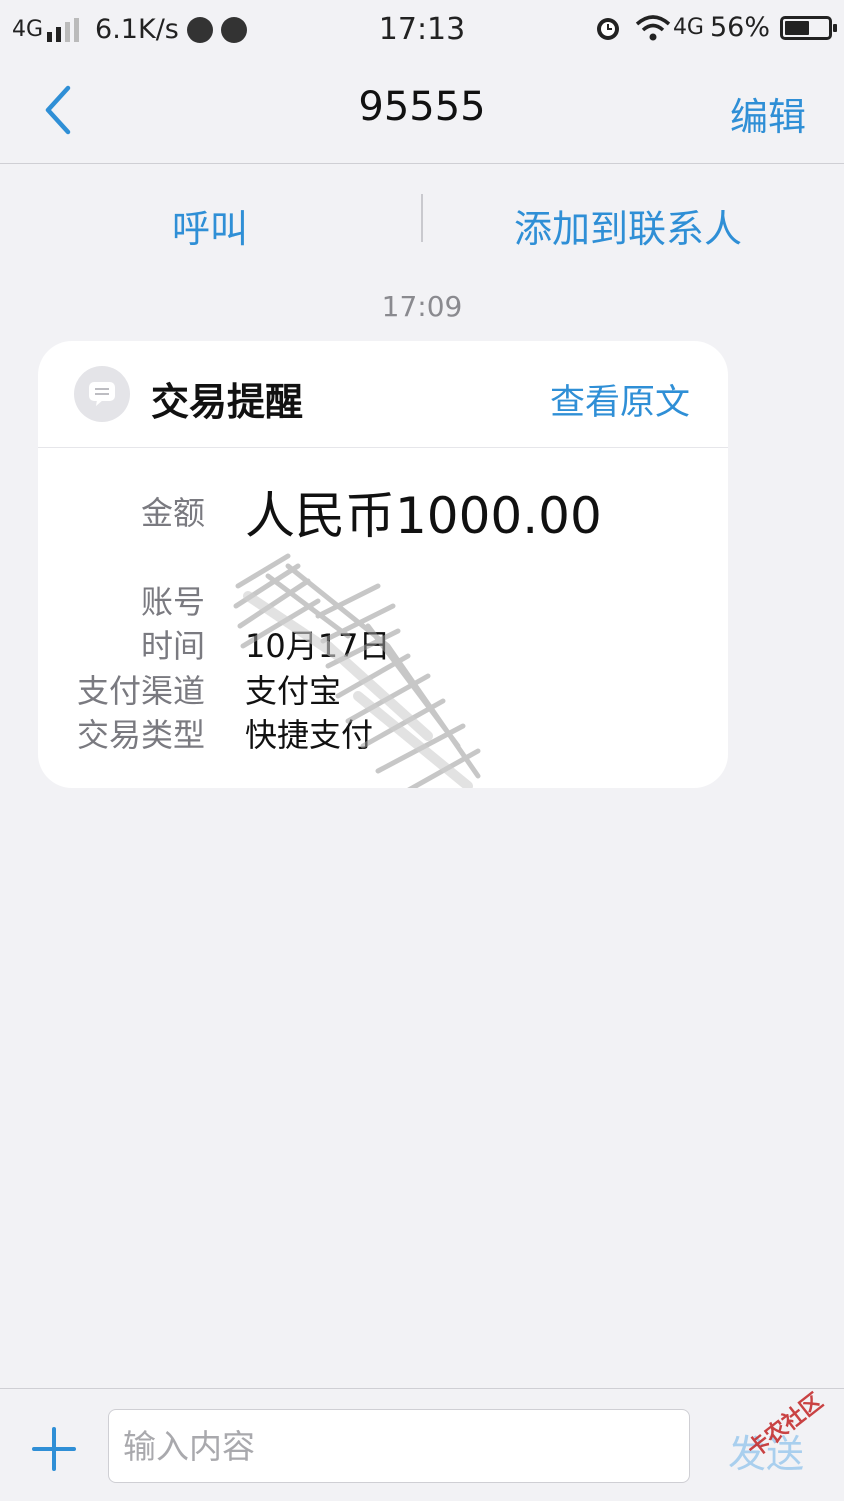 This screenshot has width=844, height=1501. Describe the element at coordinates (309, 735) in the screenshot. I see `type-value: 快捷支付` at that location.